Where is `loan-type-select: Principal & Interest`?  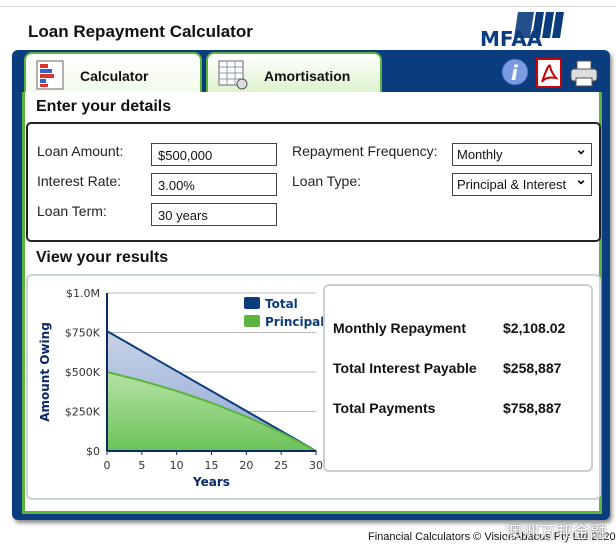 loan-type-select: Principal & Interest is located at coordinates (522, 183).